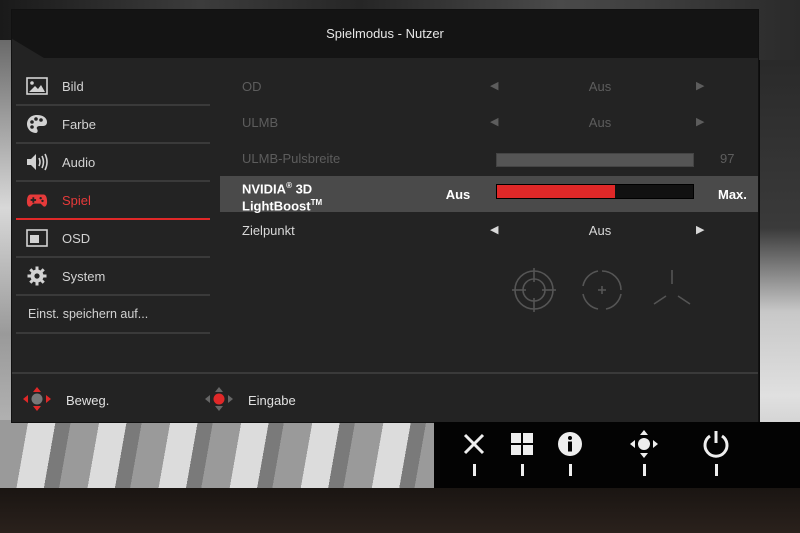 The height and width of the screenshot is (533, 800). I want to click on footer-enter-hint: Eingabe, so click(250, 400).